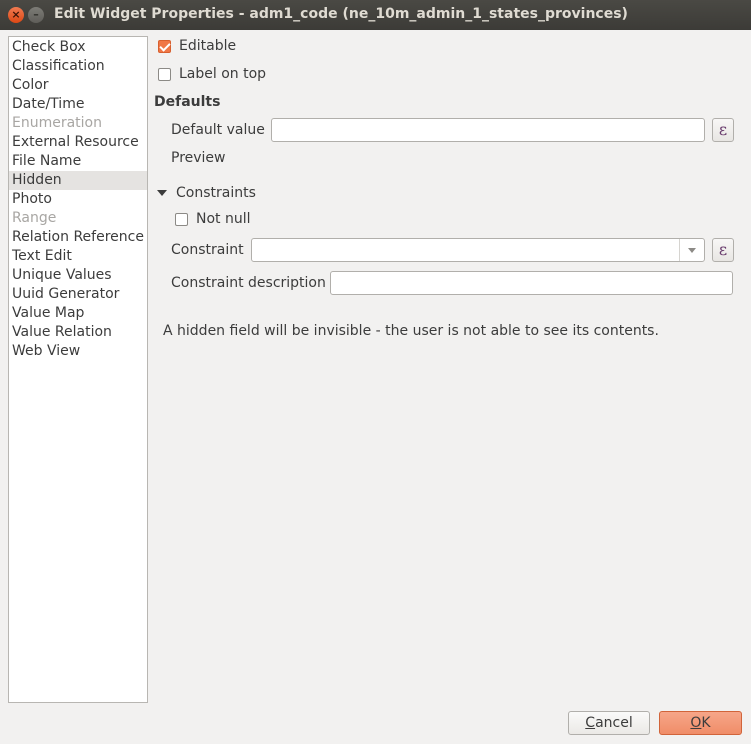  What do you see at coordinates (164, 74) in the screenshot?
I see `label-on-top-checkbox` at bounding box center [164, 74].